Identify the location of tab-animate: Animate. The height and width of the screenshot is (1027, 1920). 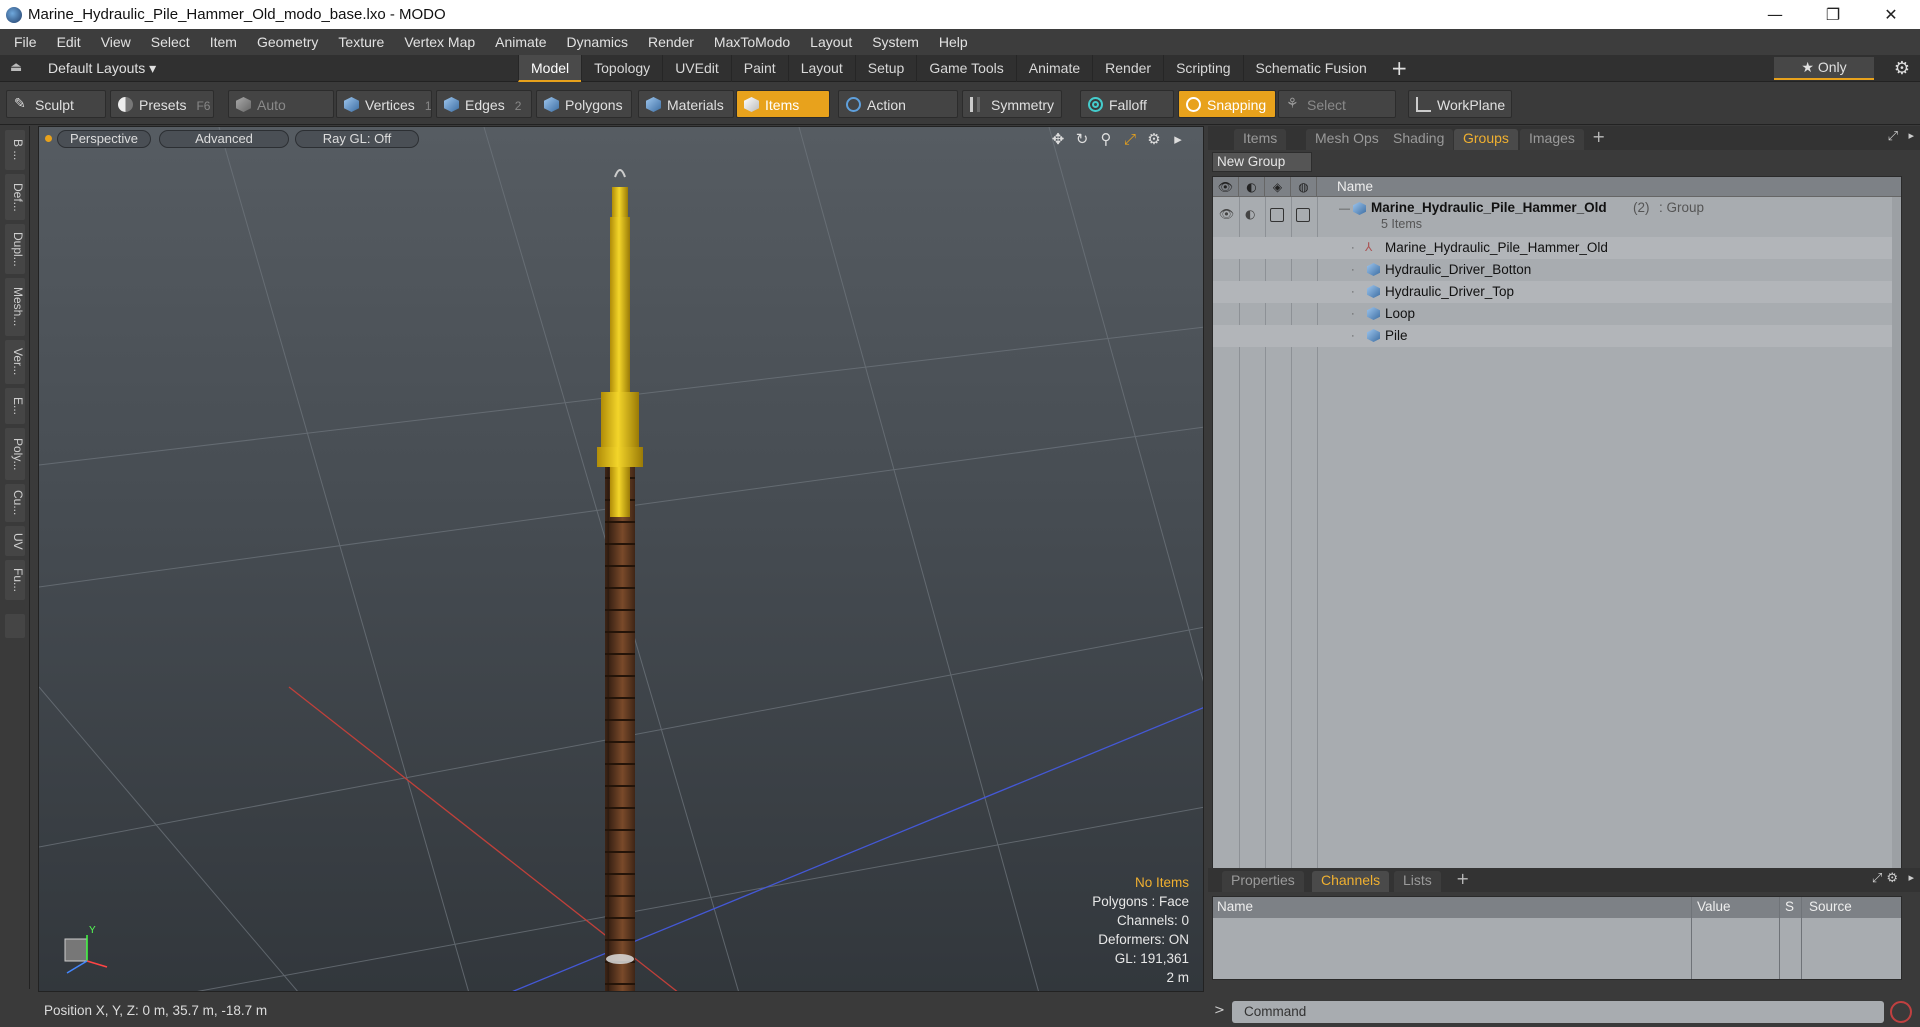
(1053, 68).